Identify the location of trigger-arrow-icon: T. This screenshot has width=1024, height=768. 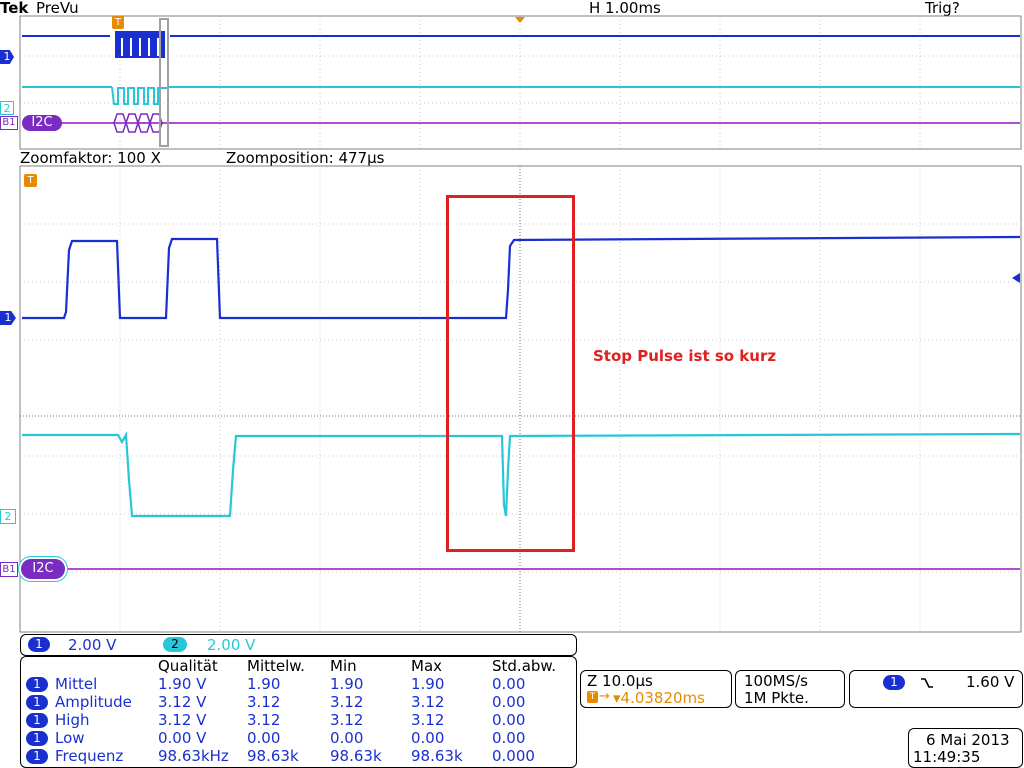
(592, 697).